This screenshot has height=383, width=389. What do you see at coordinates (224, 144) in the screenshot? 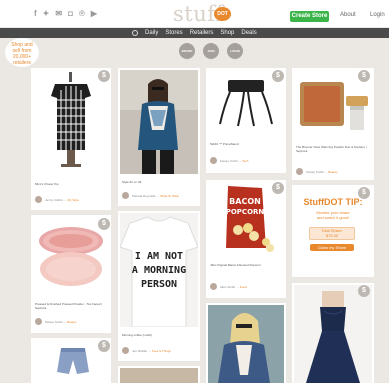
I see `product-caption: TabFit ™ PrimeStand` at bounding box center [224, 144].